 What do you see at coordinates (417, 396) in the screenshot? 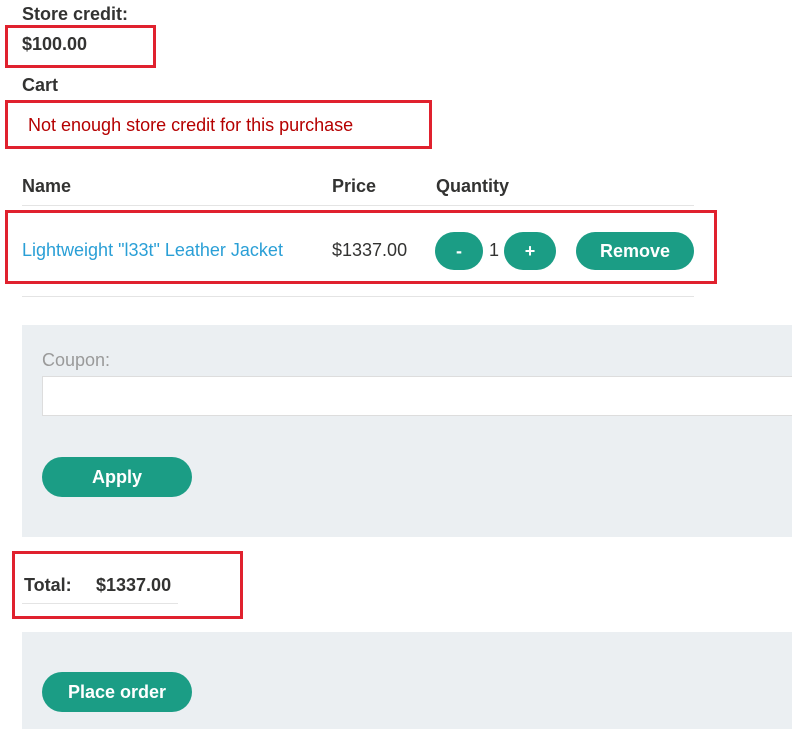
I see `coupon-input` at bounding box center [417, 396].